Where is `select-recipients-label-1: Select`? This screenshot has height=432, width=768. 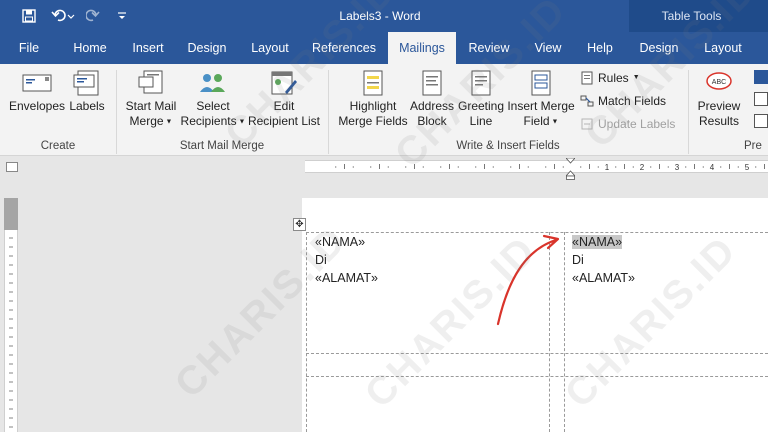
select-recipients-label-1: Select is located at coordinates (213, 106).